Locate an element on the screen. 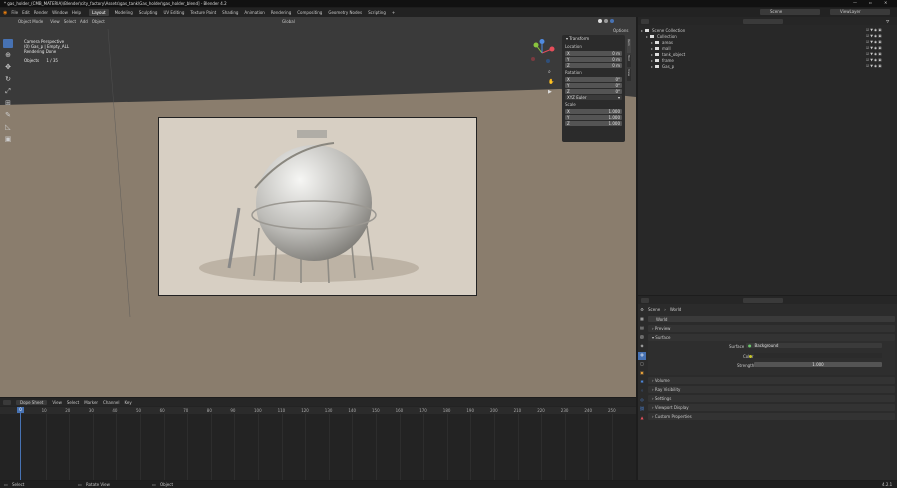 Image resolution: width=897 pixels, height=488 pixels. properties-search-input is located at coordinates (763, 300).